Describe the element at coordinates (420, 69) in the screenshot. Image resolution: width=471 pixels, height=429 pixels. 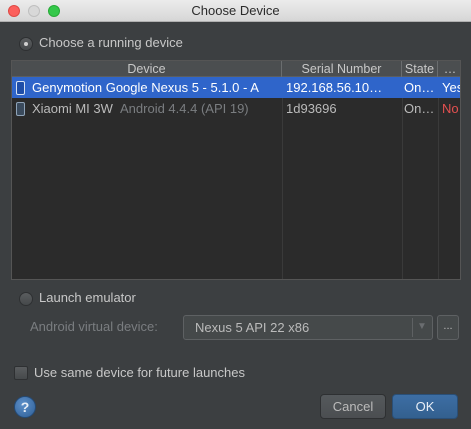
I see `column-header-state: State` at that location.